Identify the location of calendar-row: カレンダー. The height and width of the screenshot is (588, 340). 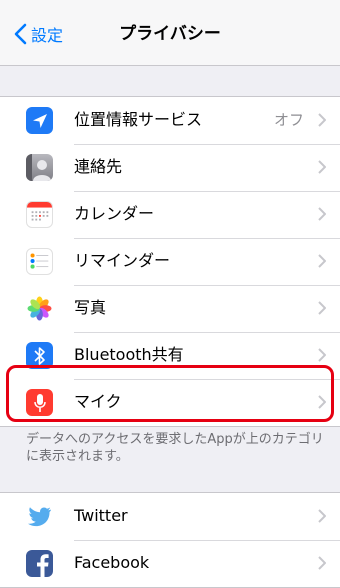
(170, 214).